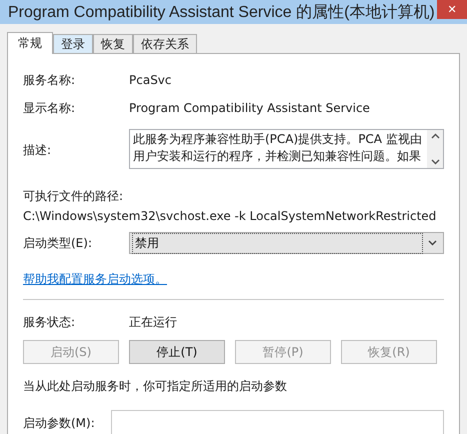 The height and width of the screenshot is (434, 467). Describe the element at coordinates (278, 139) in the screenshot. I see `description-line: 此服务为程序兼容性助手(PCA)提供支持。PCA 监视由` at that location.